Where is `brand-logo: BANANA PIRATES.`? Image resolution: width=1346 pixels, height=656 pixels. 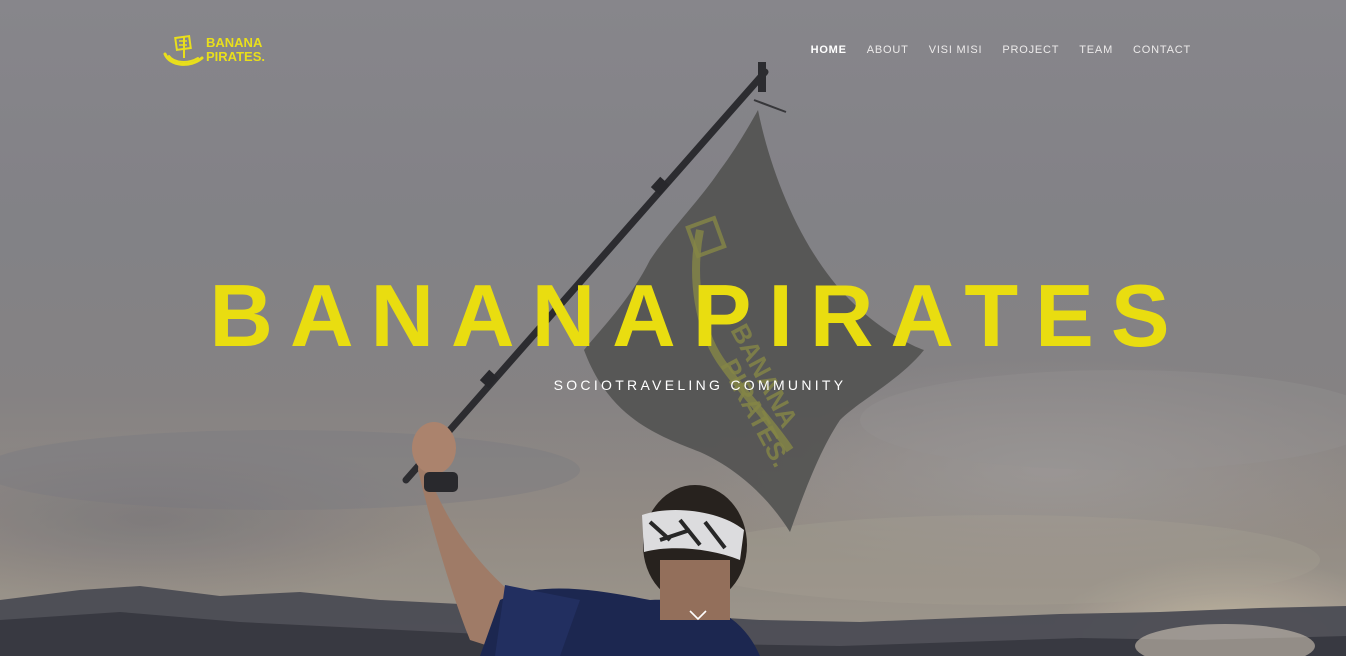 brand-logo: BANANA PIRATES. is located at coordinates (214, 52).